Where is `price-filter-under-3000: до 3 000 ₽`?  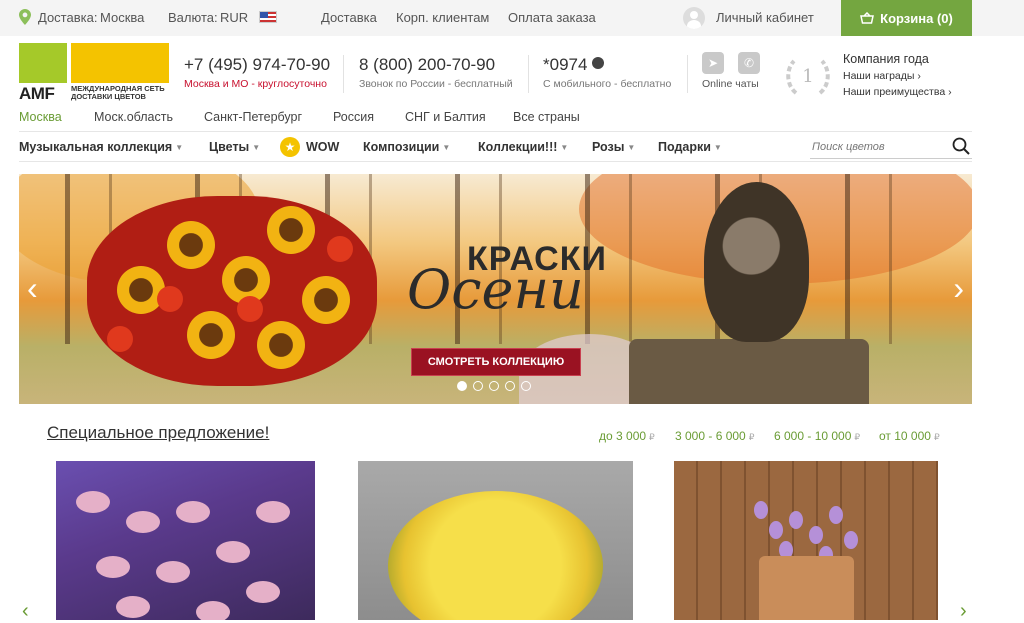 price-filter-under-3000: до 3 000 ₽ is located at coordinates (627, 436).